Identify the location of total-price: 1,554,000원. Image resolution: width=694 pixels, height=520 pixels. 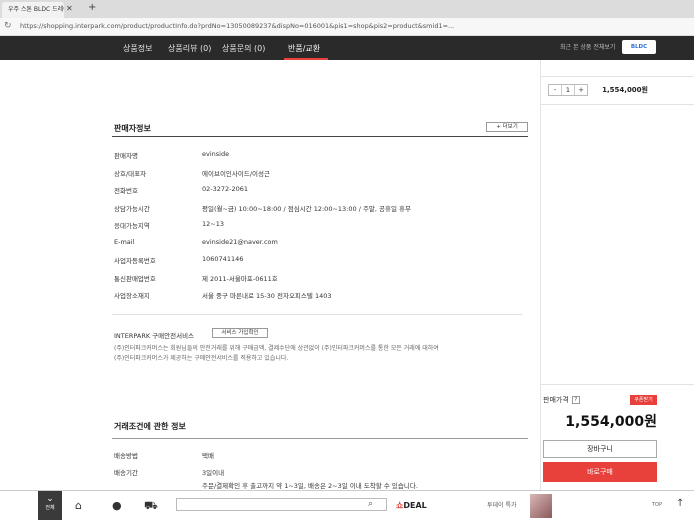
(611, 422).